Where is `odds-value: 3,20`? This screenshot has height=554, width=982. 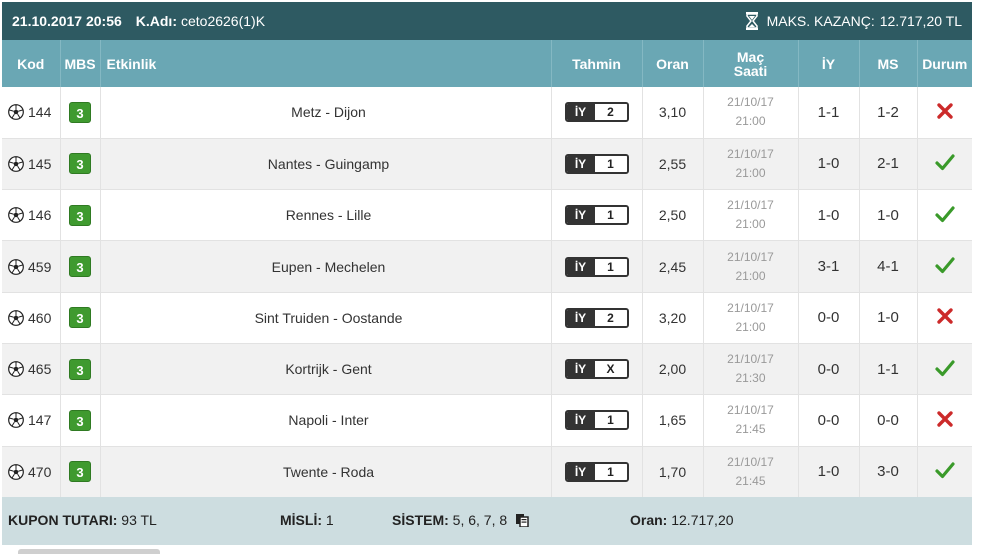
odds-value: 3,20 is located at coordinates (672, 317).